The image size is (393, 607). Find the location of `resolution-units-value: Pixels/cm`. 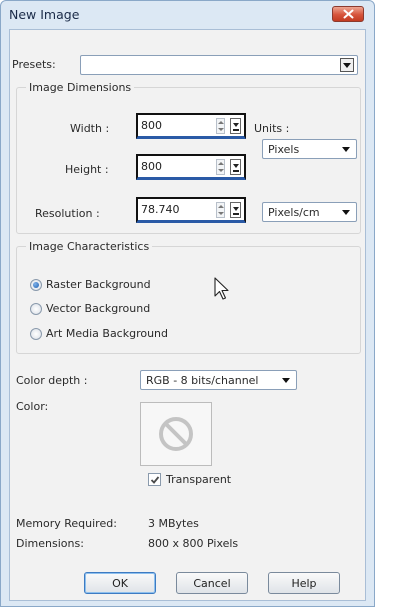

resolution-units-value: Pixels/cm is located at coordinates (294, 212).